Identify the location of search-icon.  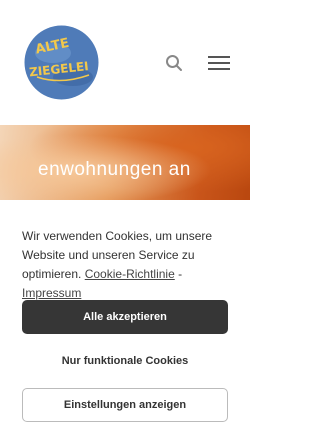
(174, 63).